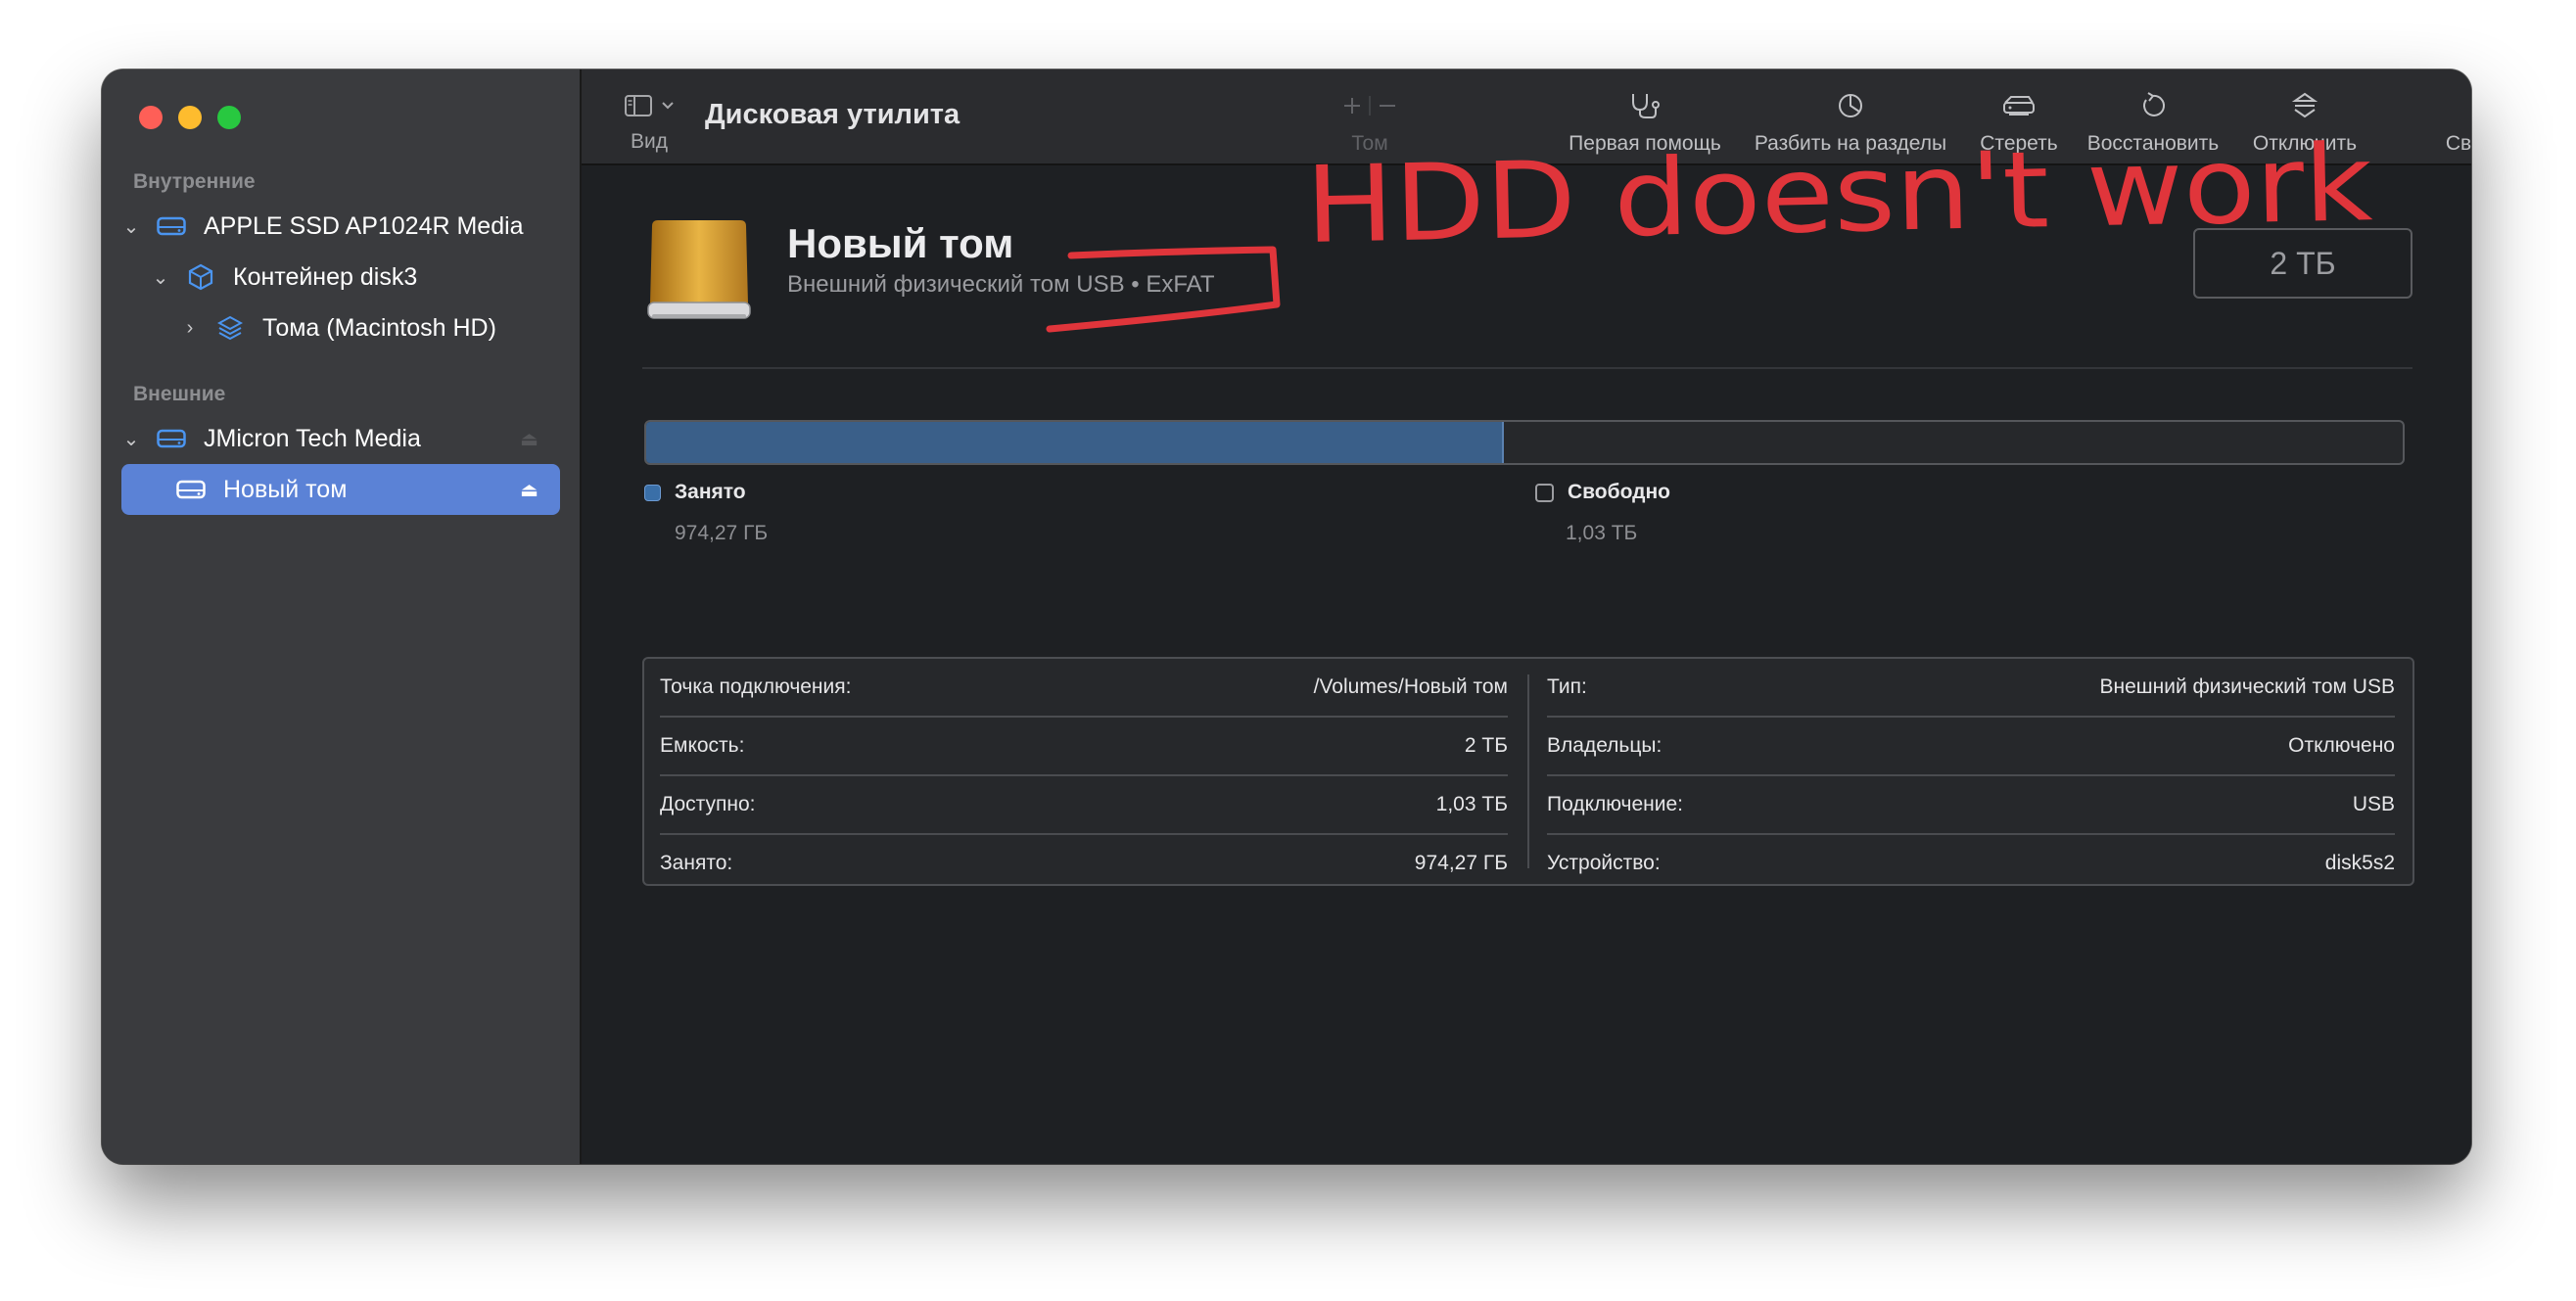 Image resolution: width=2576 pixels, height=1301 pixels. What do you see at coordinates (1369, 122) in the screenshot?
I see `volume-add-remove-button: Том` at bounding box center [1369, 122].